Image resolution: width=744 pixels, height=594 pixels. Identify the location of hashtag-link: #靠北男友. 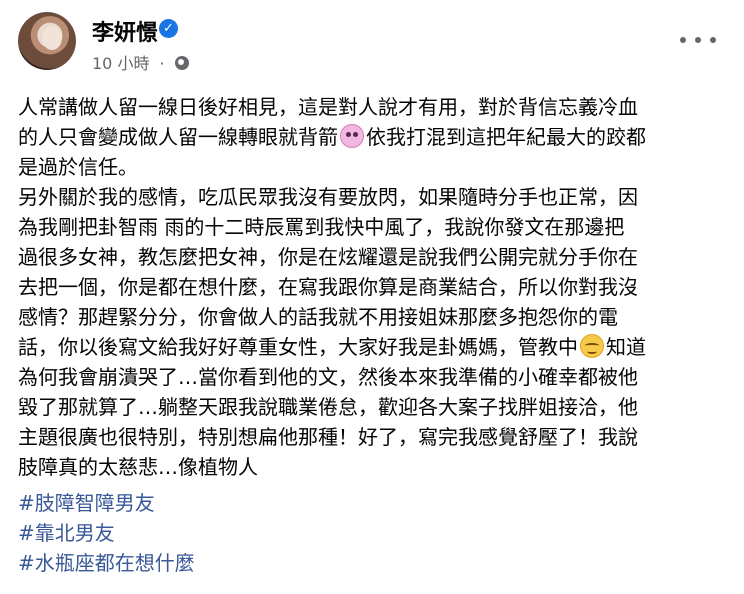
(106, 533).